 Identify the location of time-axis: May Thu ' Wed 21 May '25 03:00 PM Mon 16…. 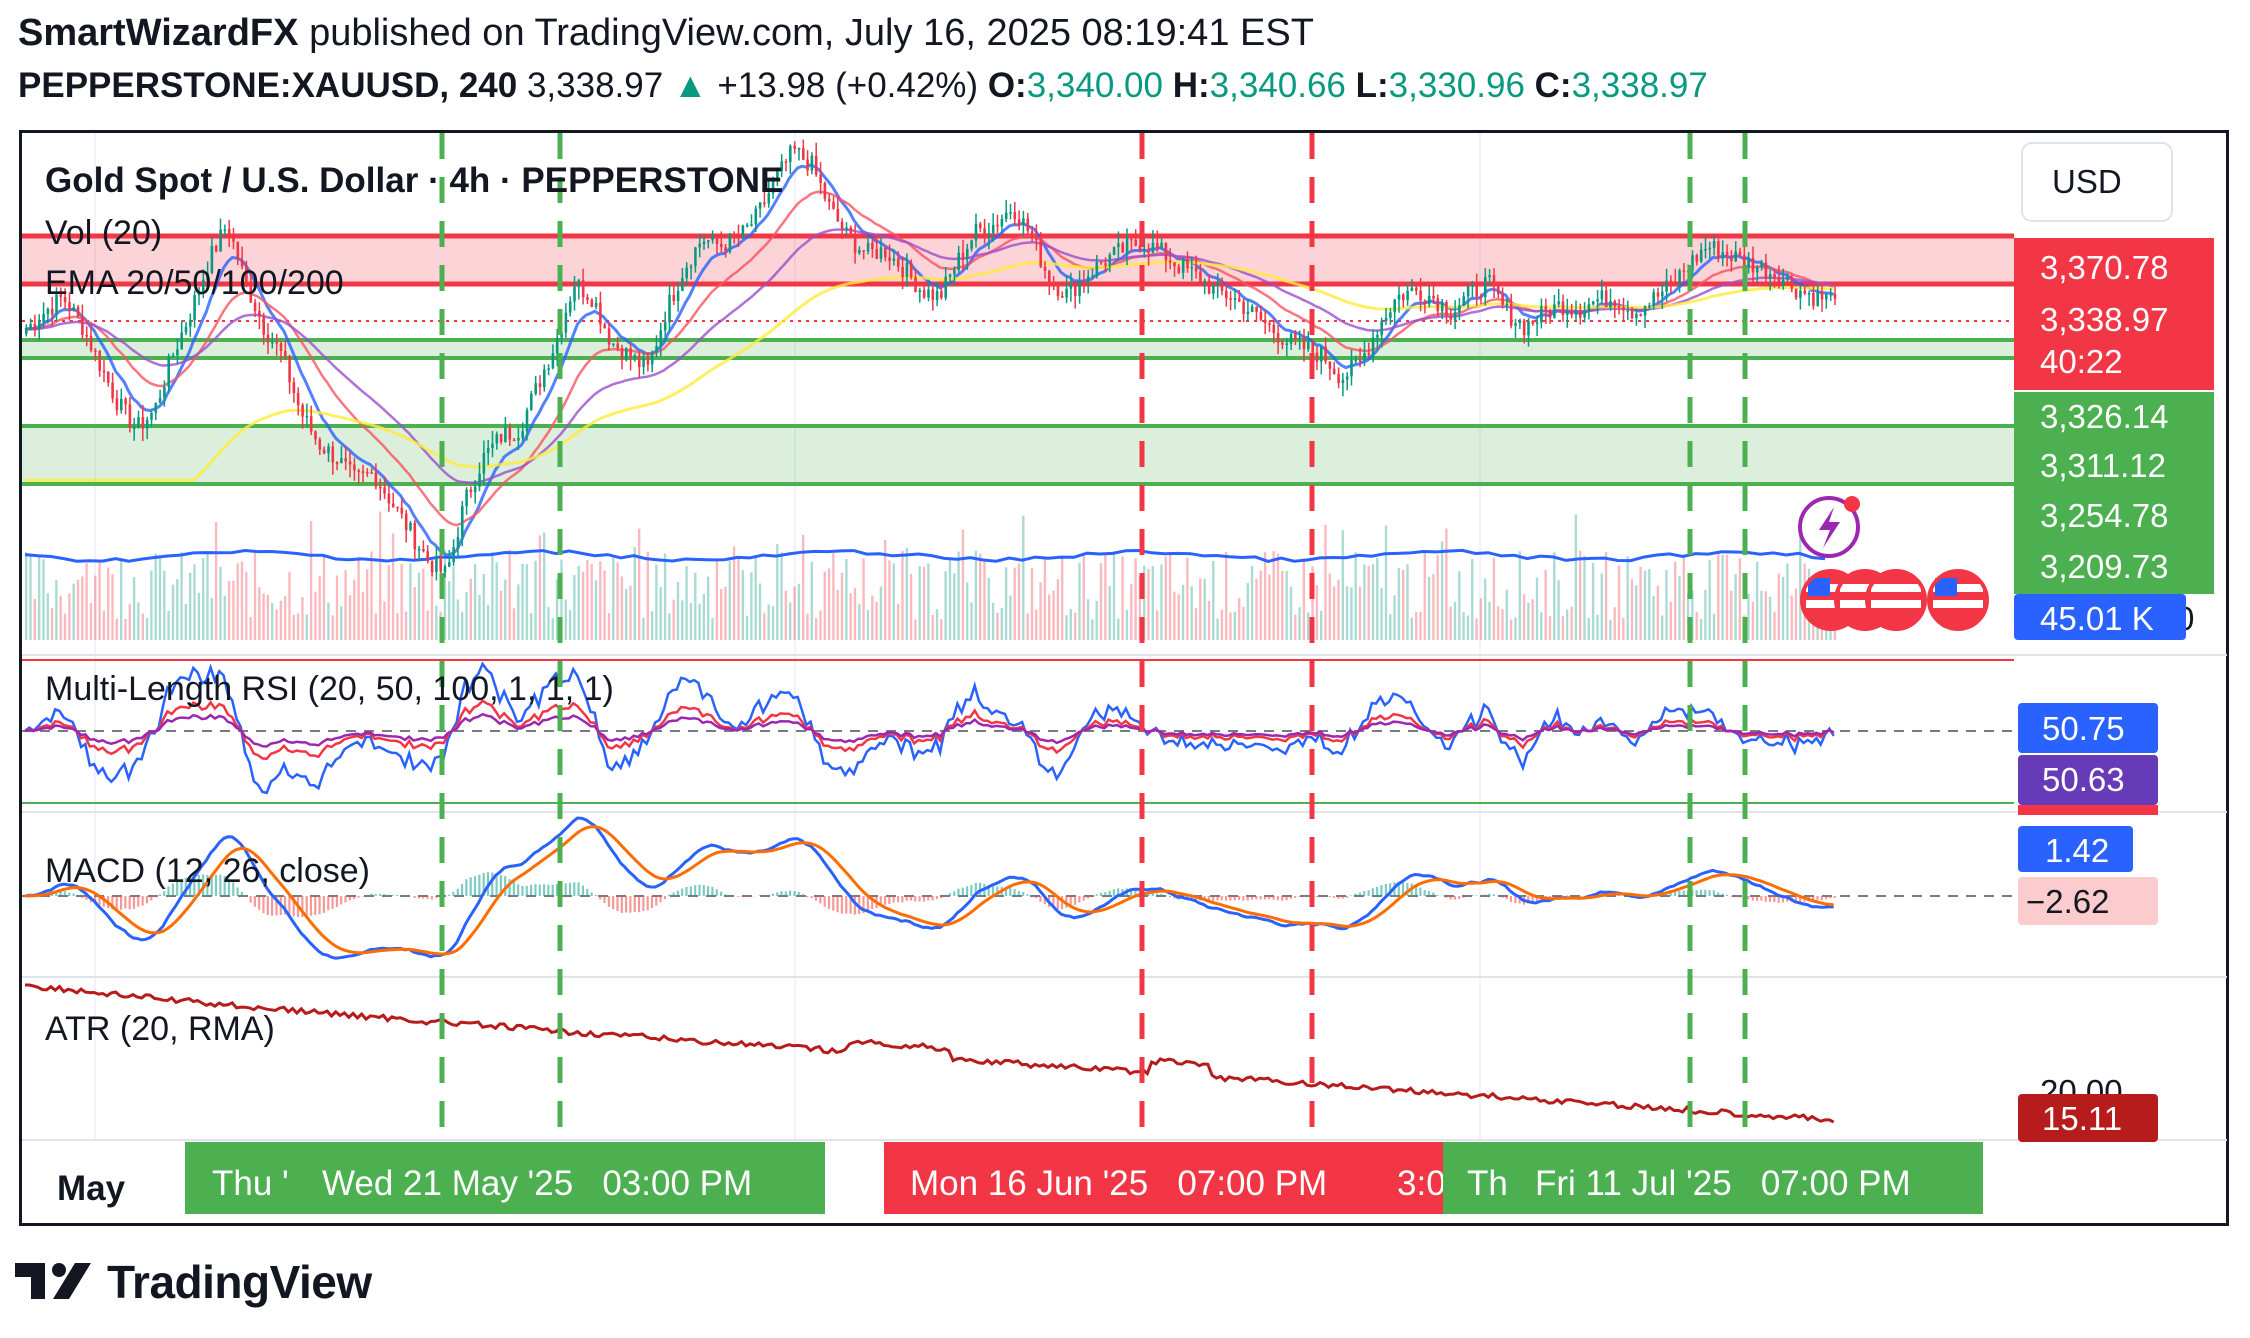
(1020, 1178).